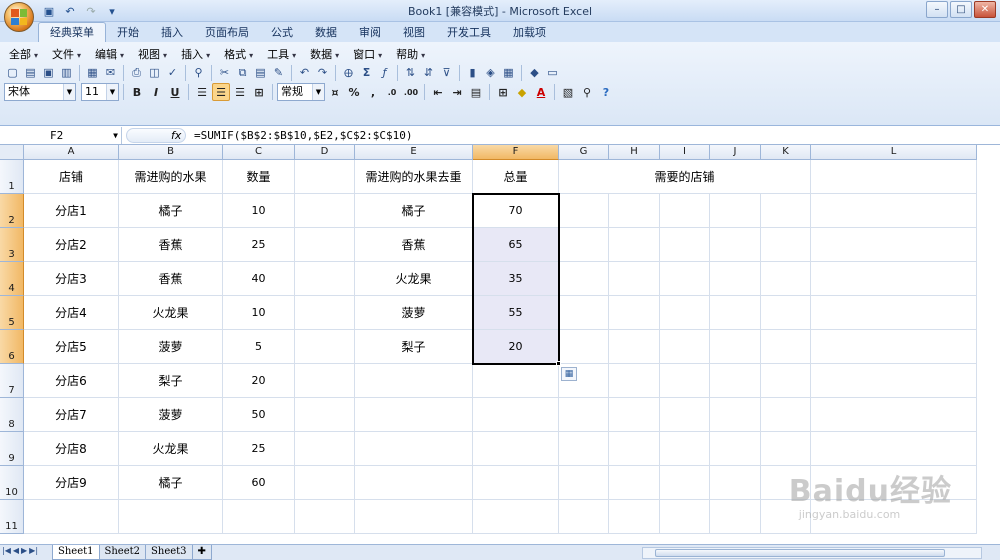  What do you see at coordinates (198, 72) in the screenshot?
I see `research-icon: ⚲` at bounding box center [198, 72].